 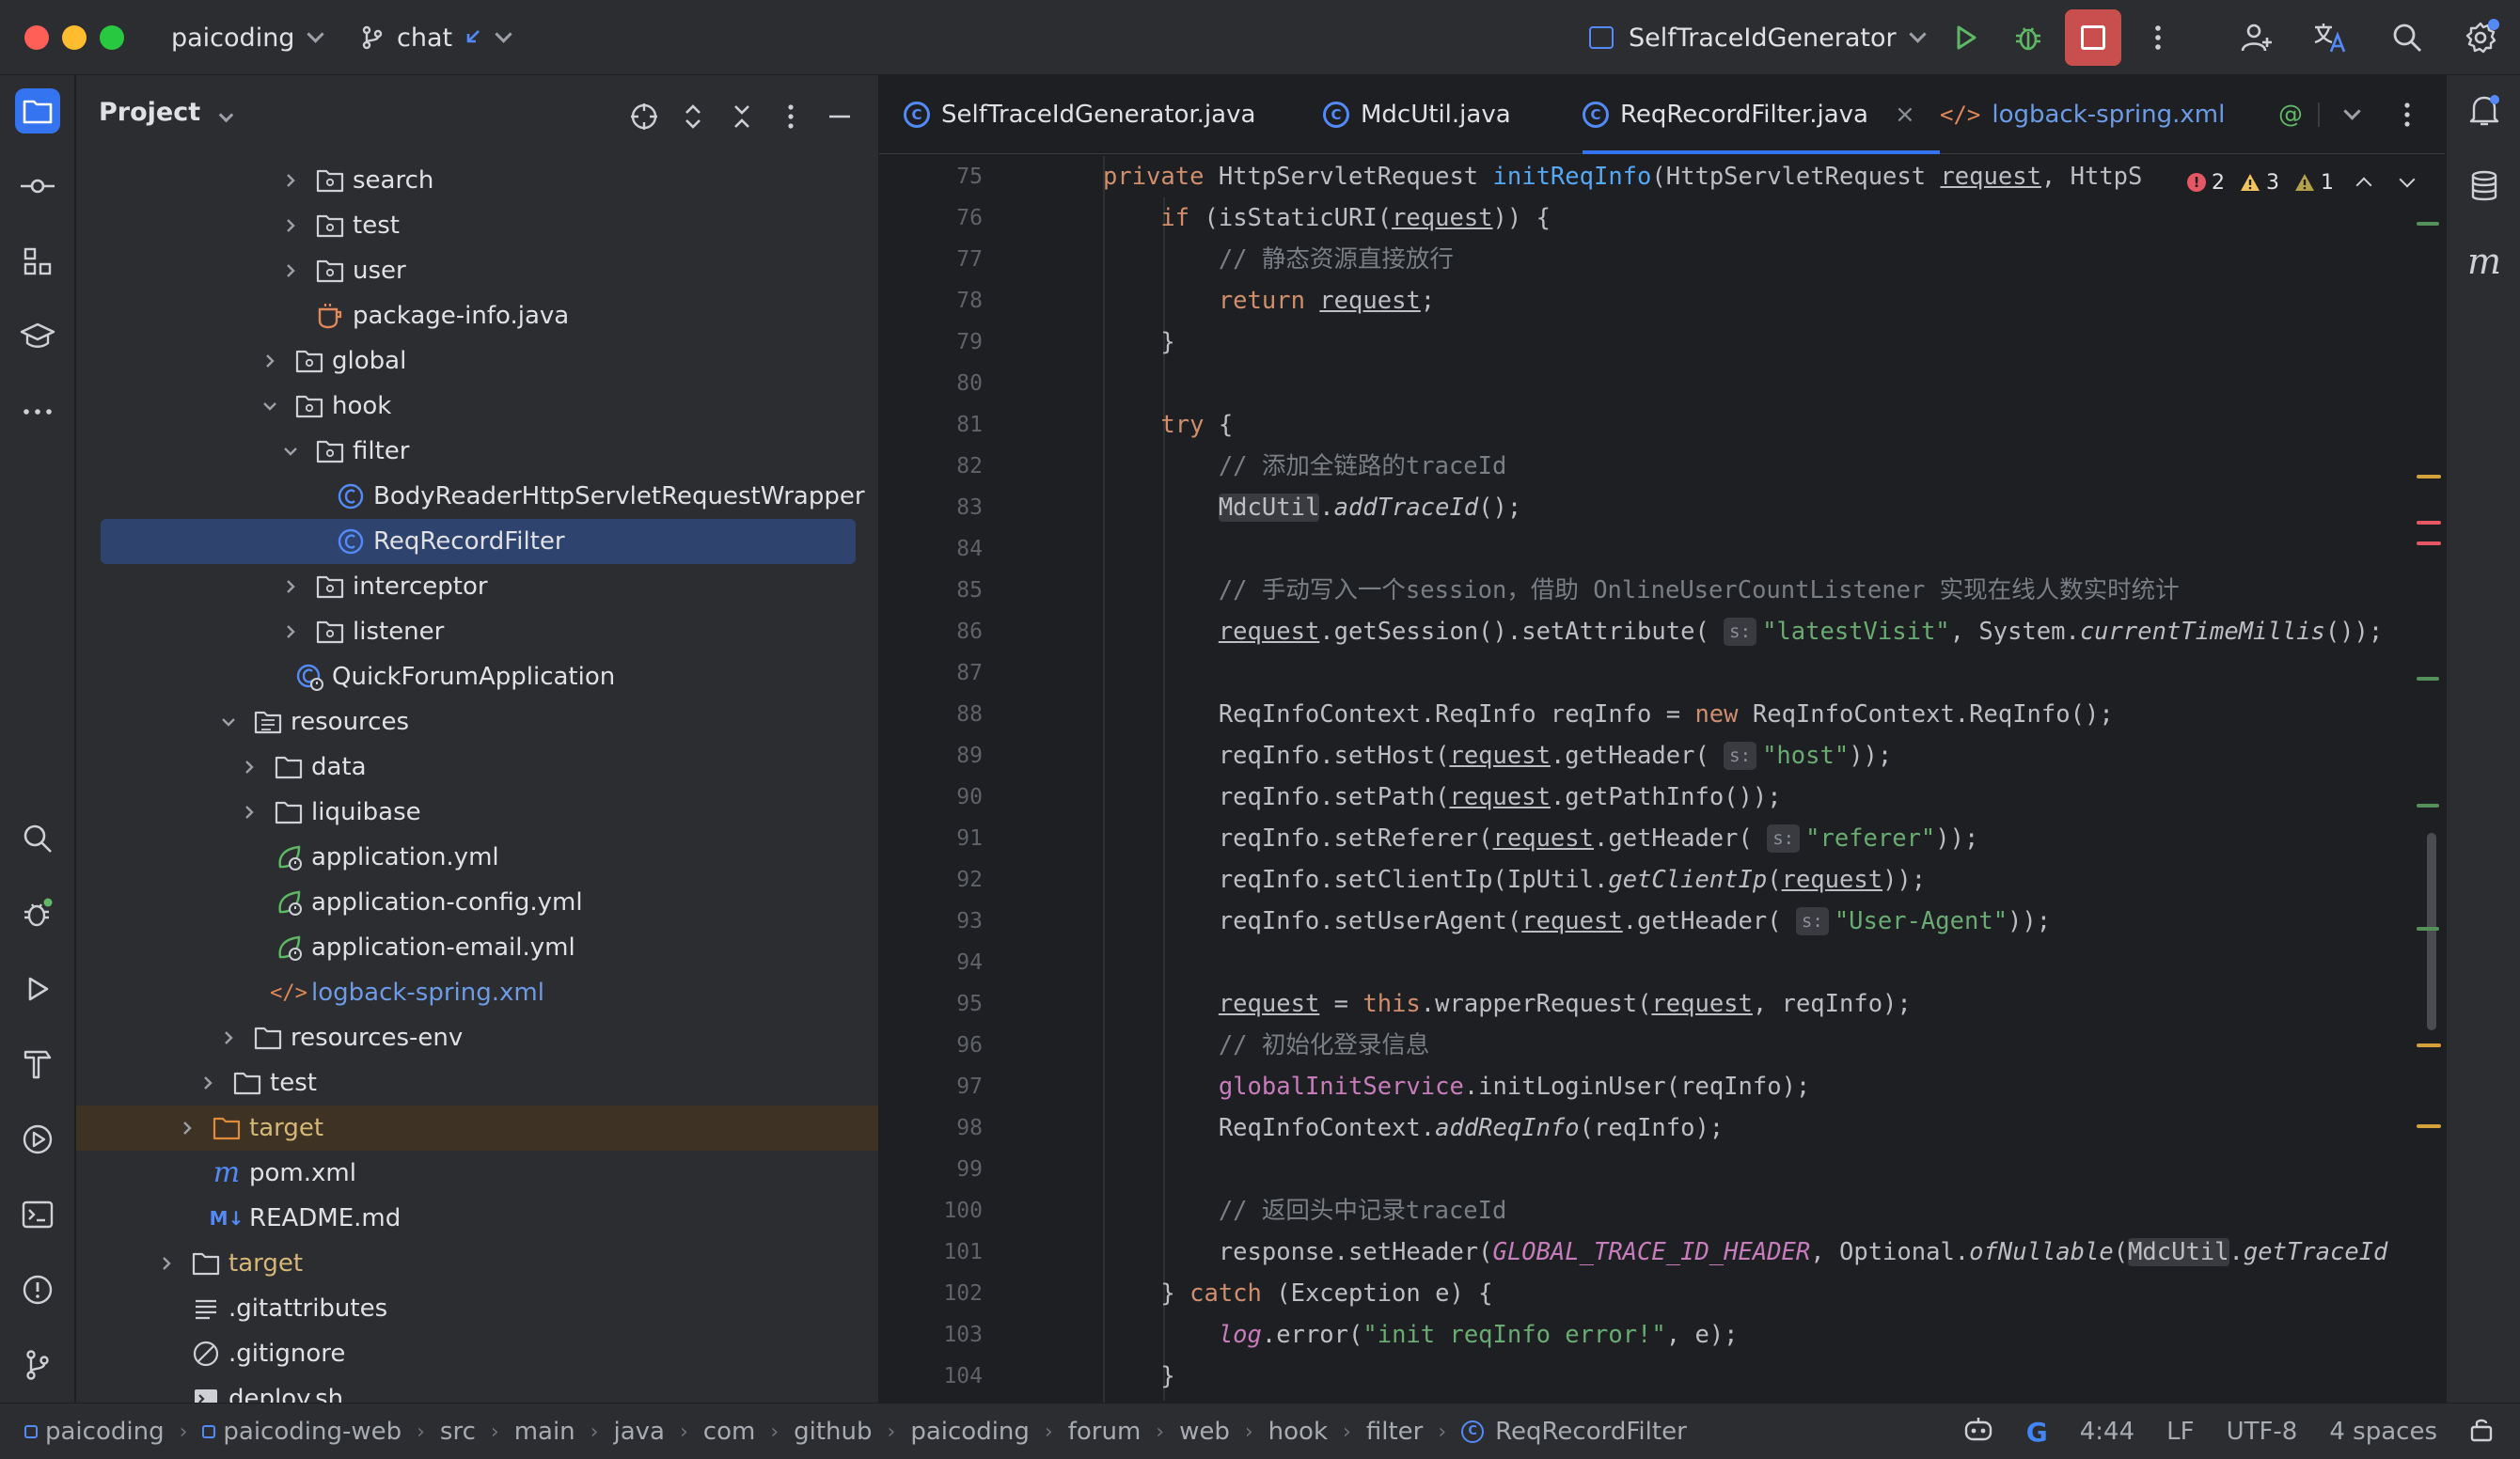 I want to click on tree-item: filter, so click(x=477, y=451).